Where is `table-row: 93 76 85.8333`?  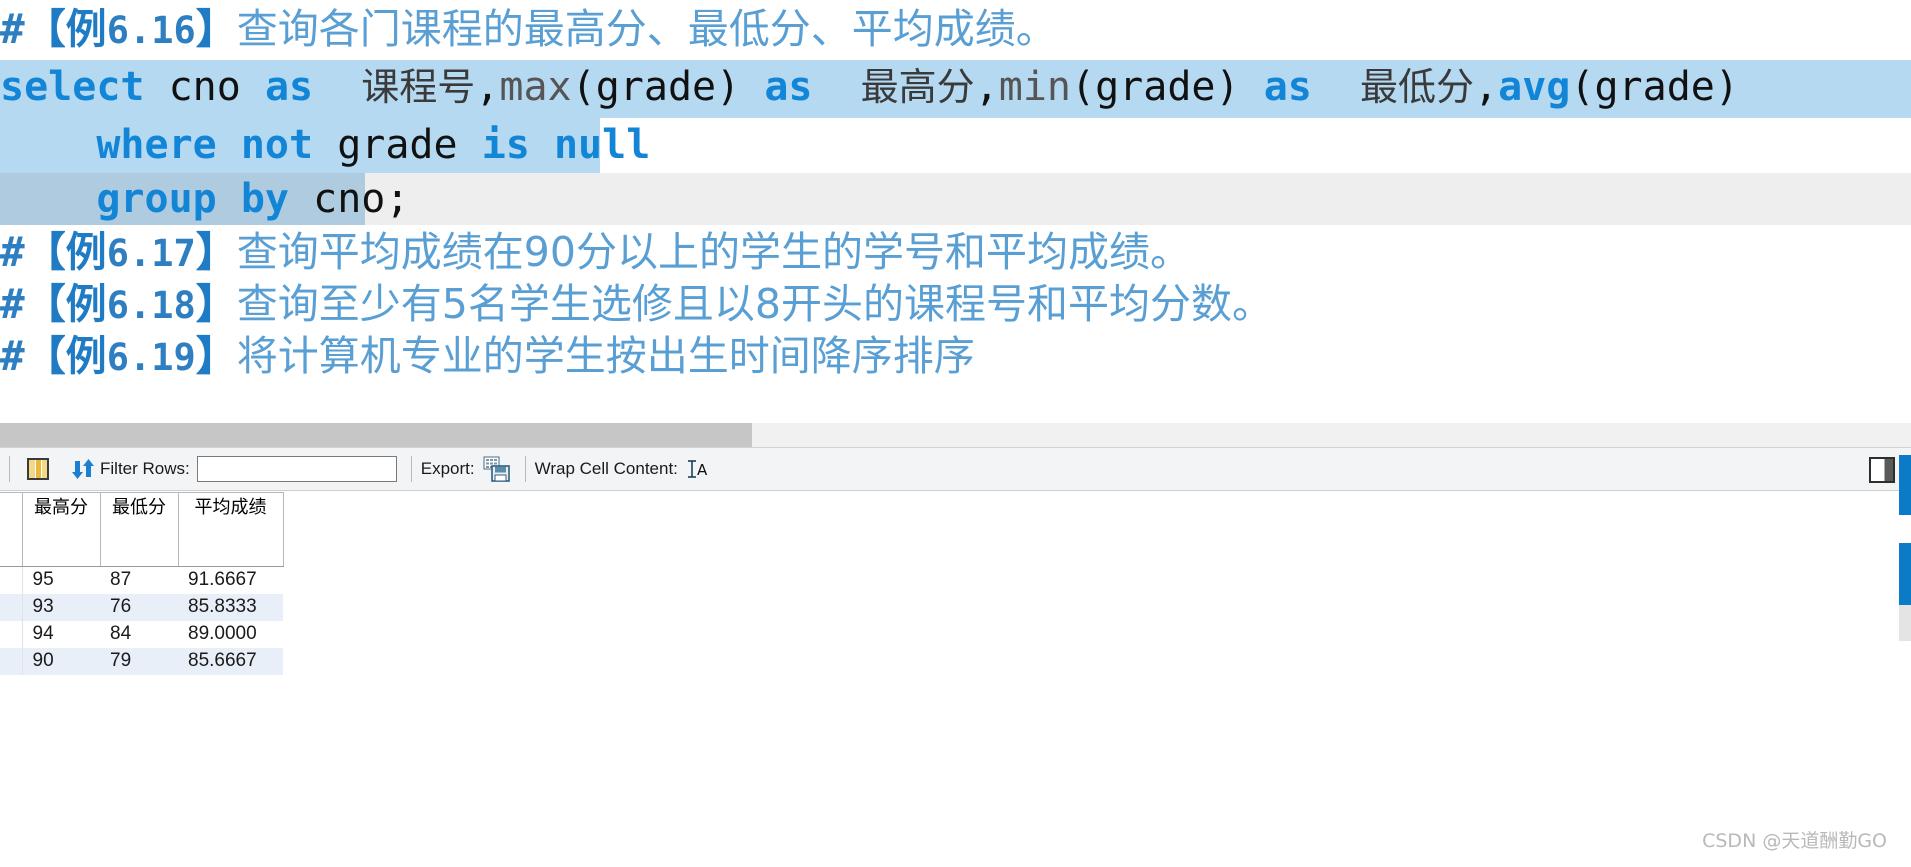 table-row: 93 76 85.8333 is located at coordinates (141, 607).